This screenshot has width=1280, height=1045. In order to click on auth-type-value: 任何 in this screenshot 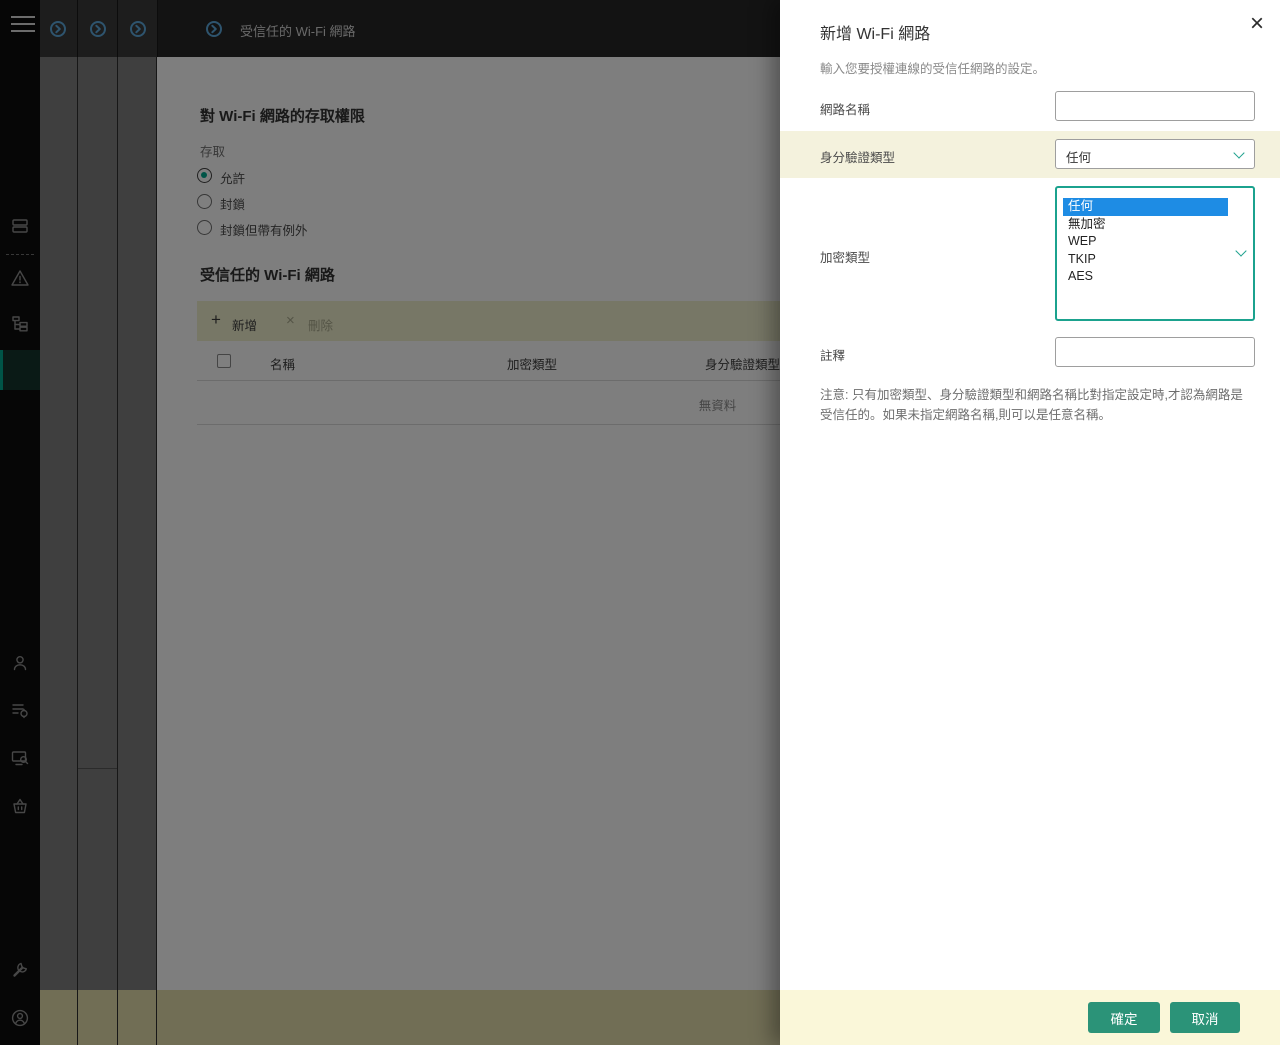, I will do `click(1079, 158)`.